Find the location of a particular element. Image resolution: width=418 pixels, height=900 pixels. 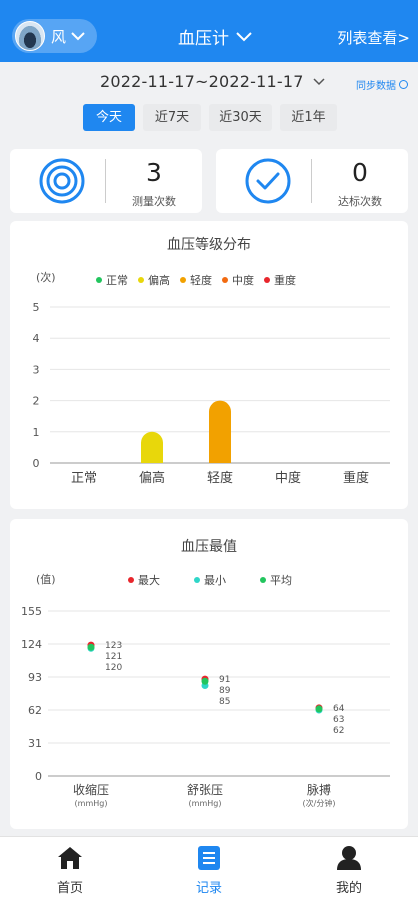

tab-30-days: 近30天 is located at coordinates (240, 117).